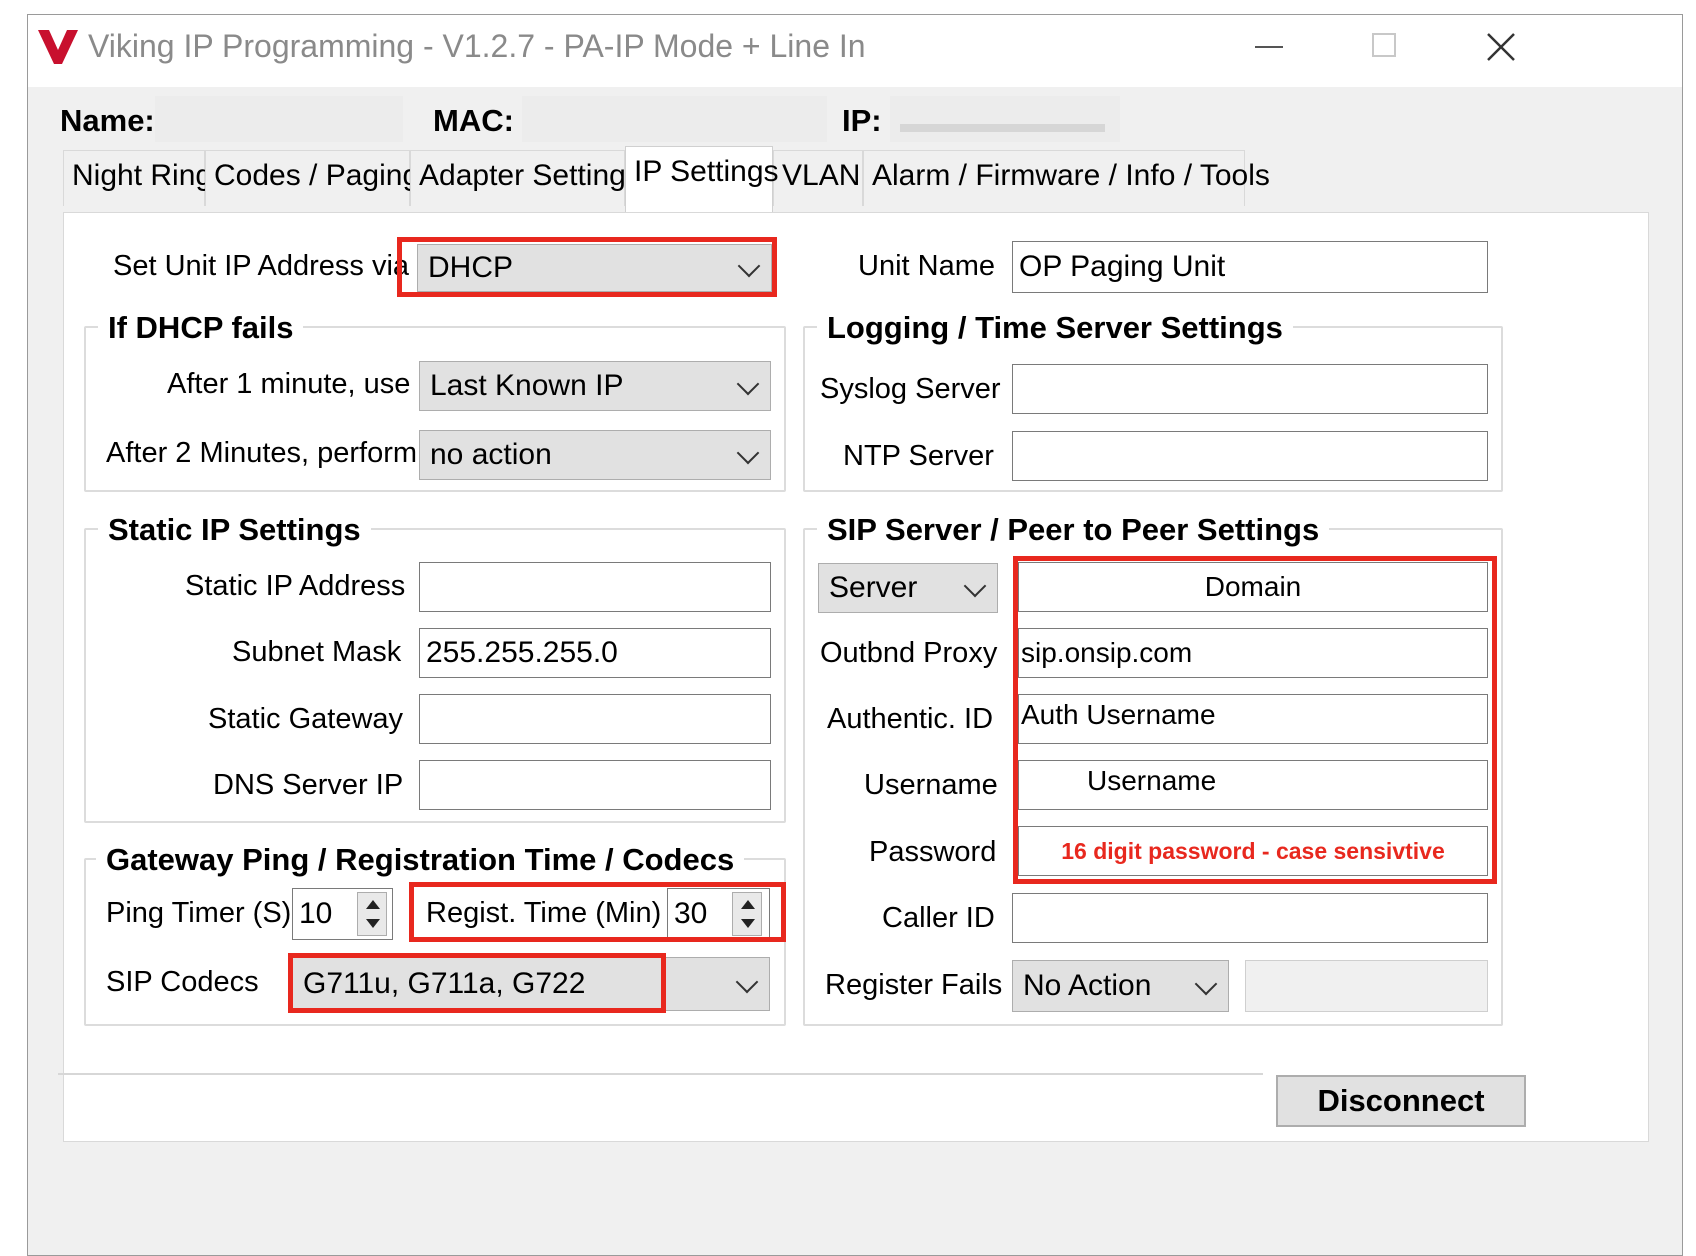 The width and height of the screenshot is (1696, 1256). I want to click on tab-ip-settings: IP Settings, so click(702, 179).